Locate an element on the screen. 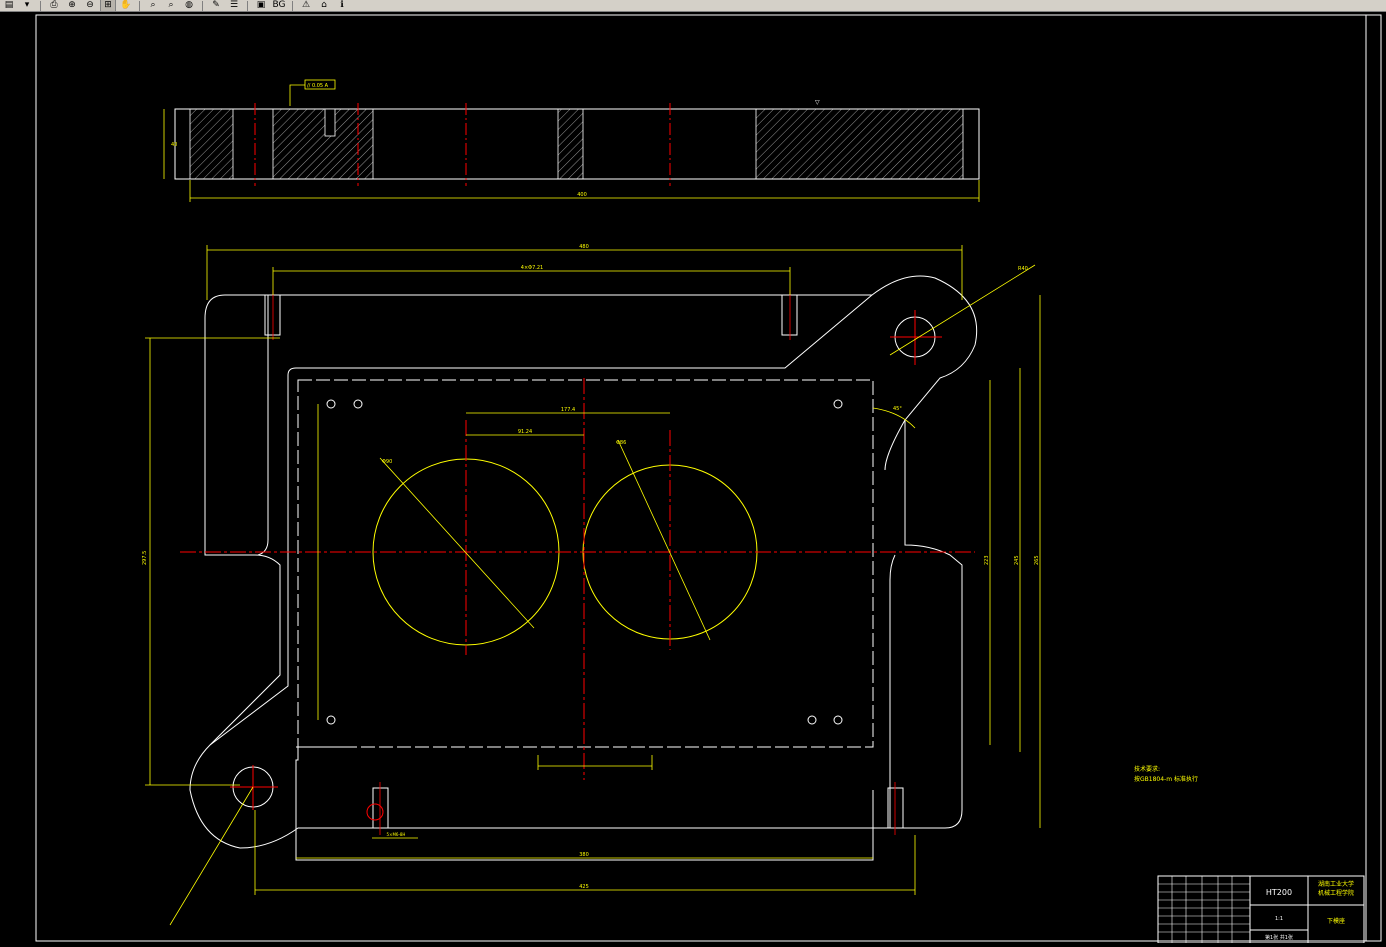 Image resolution: width=1386 pixels, height=947 pixels. zoom-previous-icon: ⌕ is located at coordinates (171, 5).